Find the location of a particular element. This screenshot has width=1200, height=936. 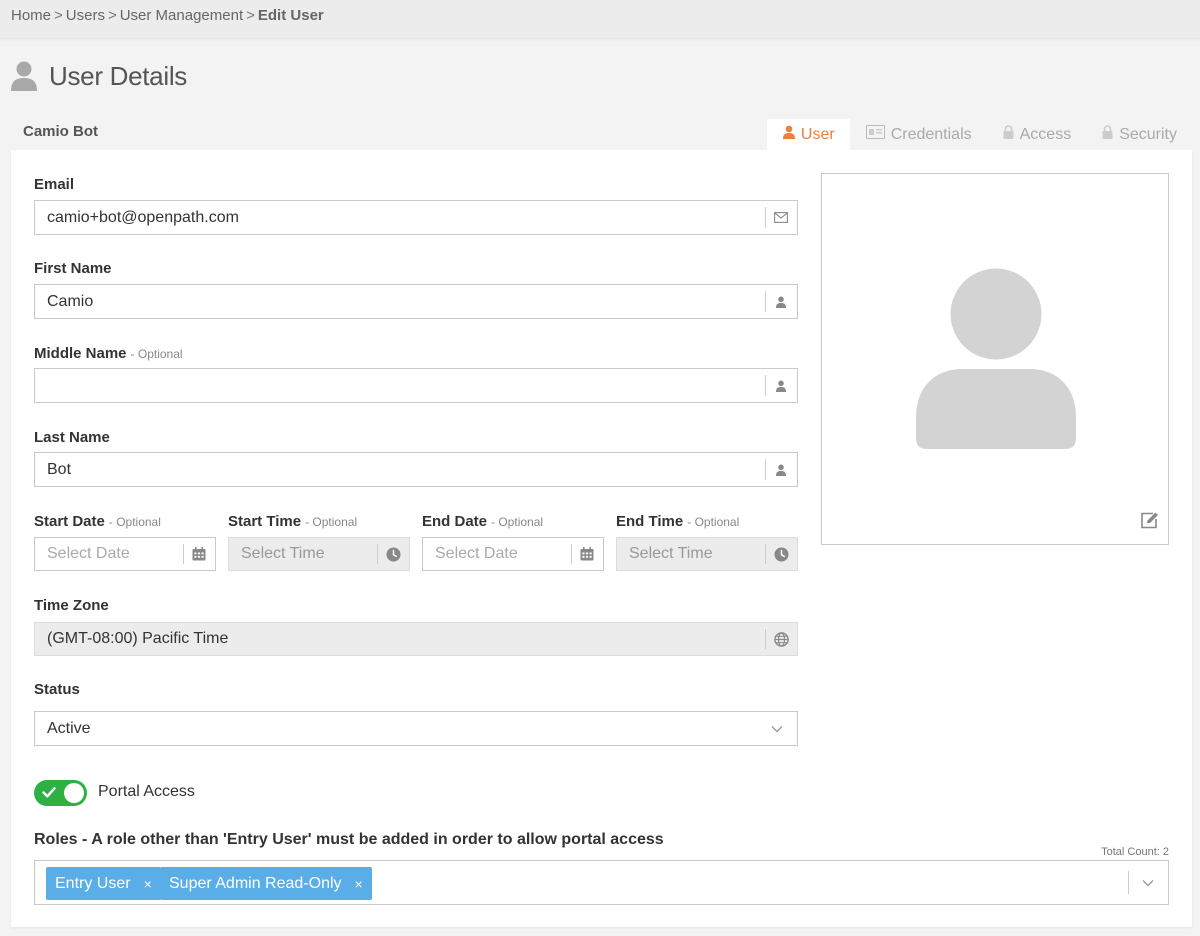

profile-photo is located at coordinates (995, 359).